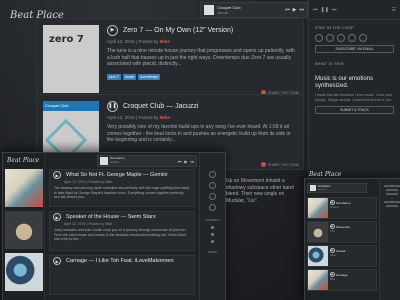  I want to click on list-item-text: ▶ Movement Ivory, so click(340, 232).